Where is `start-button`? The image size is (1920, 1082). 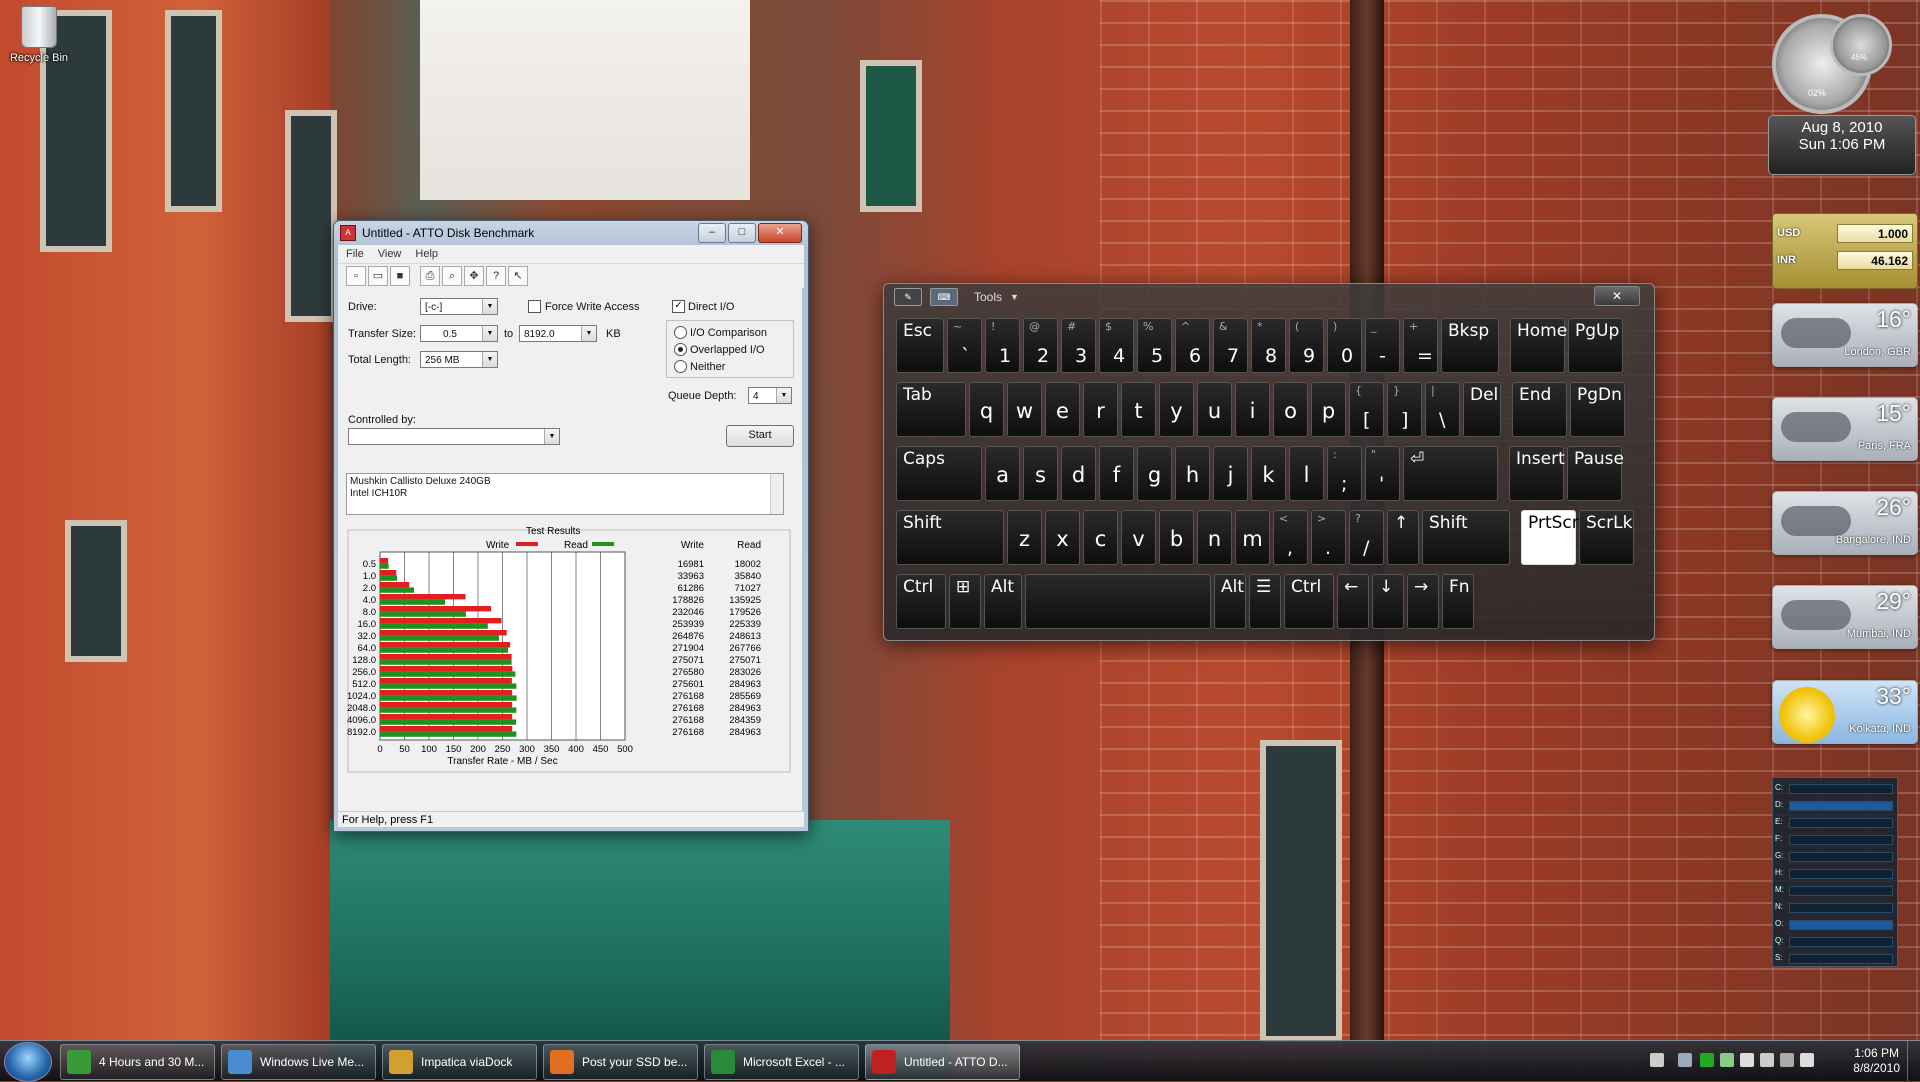
start-button is located at coordinates (28, 1062).